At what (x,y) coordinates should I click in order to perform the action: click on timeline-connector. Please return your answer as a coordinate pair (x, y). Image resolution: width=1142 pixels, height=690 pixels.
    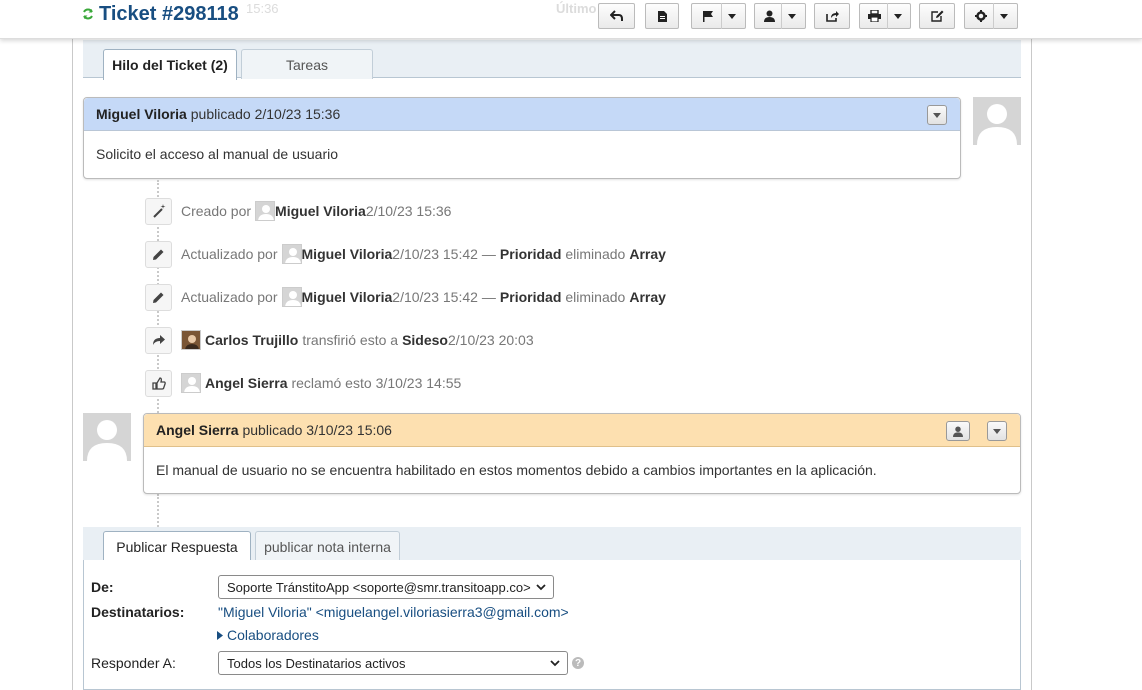
    Looking at the image, I should click on (158, 510).